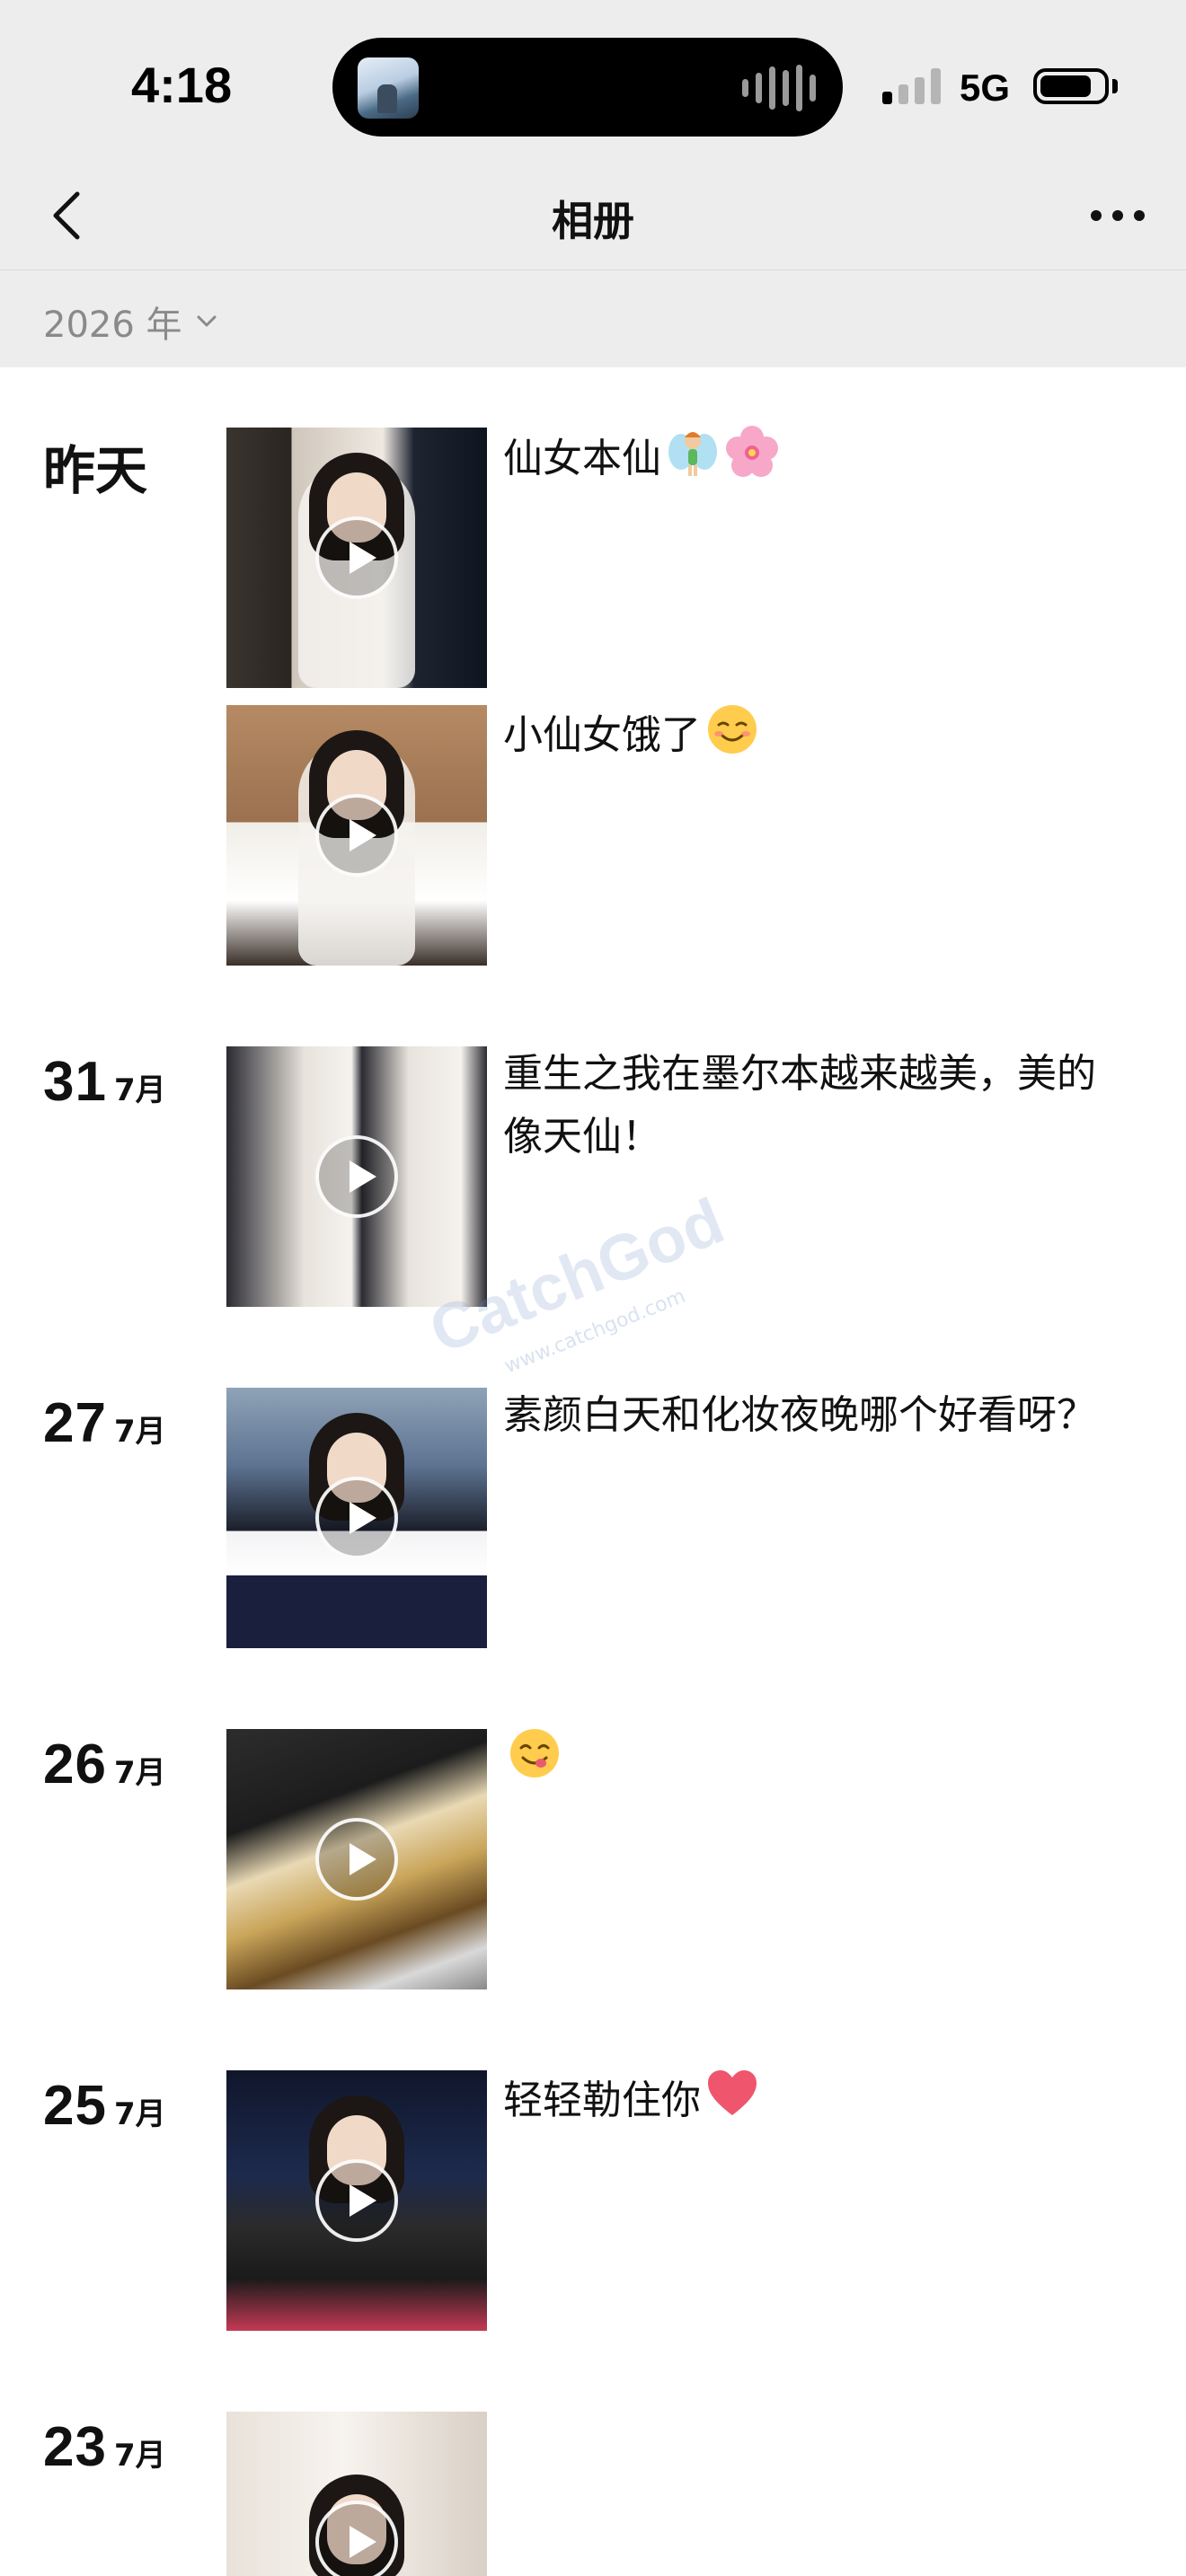 The image size is (1186, 2576). I want to click on caption-text: 素颜白天和化妆夜晚哪个好看呀？, so click(799, 1415).